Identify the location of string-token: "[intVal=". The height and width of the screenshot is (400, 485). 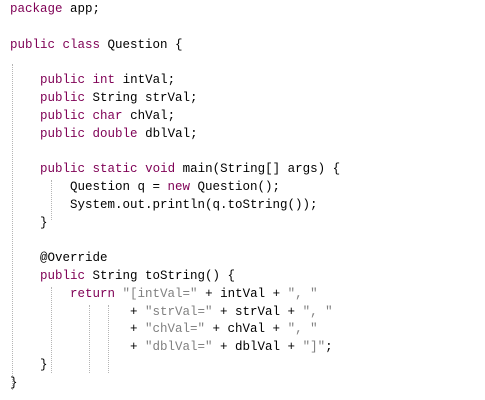
(160, 293).